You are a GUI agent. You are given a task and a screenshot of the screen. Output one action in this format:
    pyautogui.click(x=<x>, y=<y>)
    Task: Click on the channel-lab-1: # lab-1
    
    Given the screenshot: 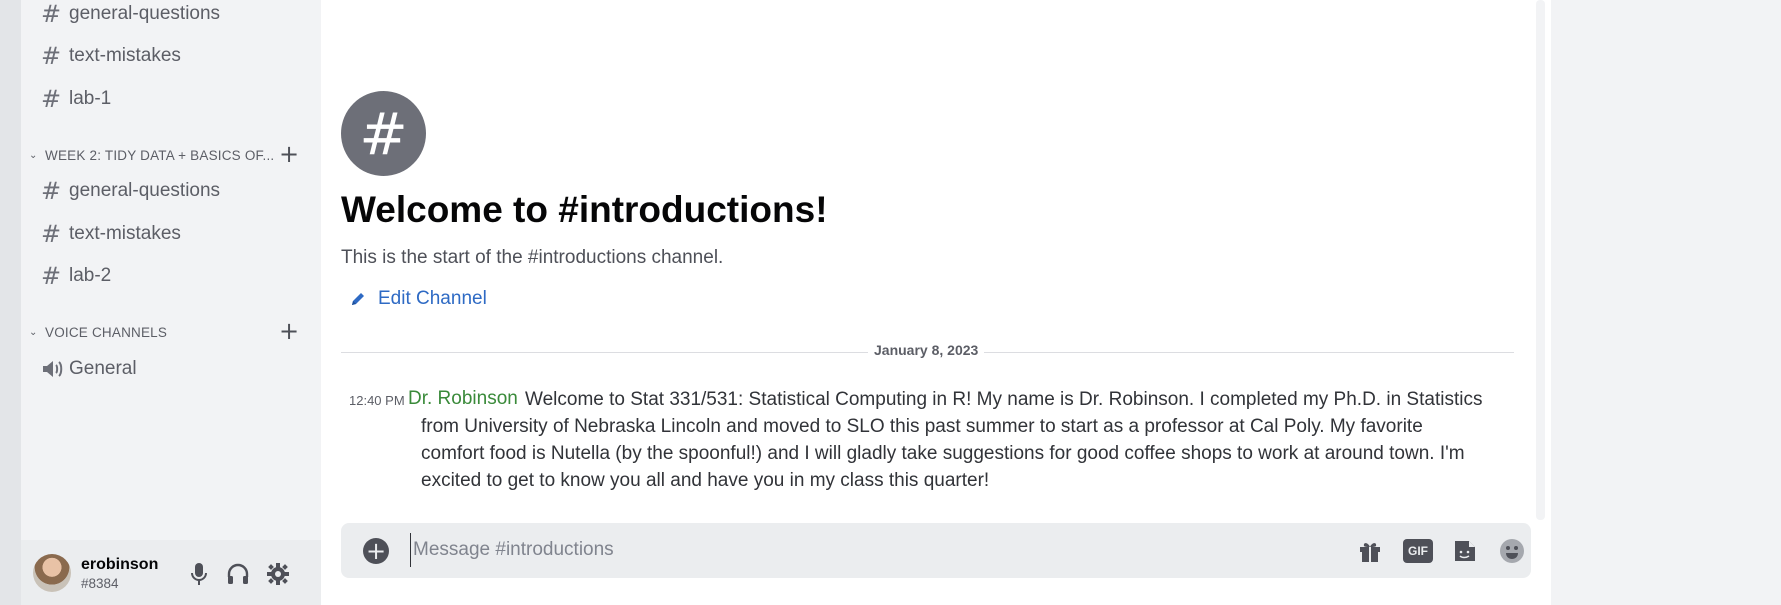 What is the action you would take?
    pyautogui.click(x=76, y=99)
    